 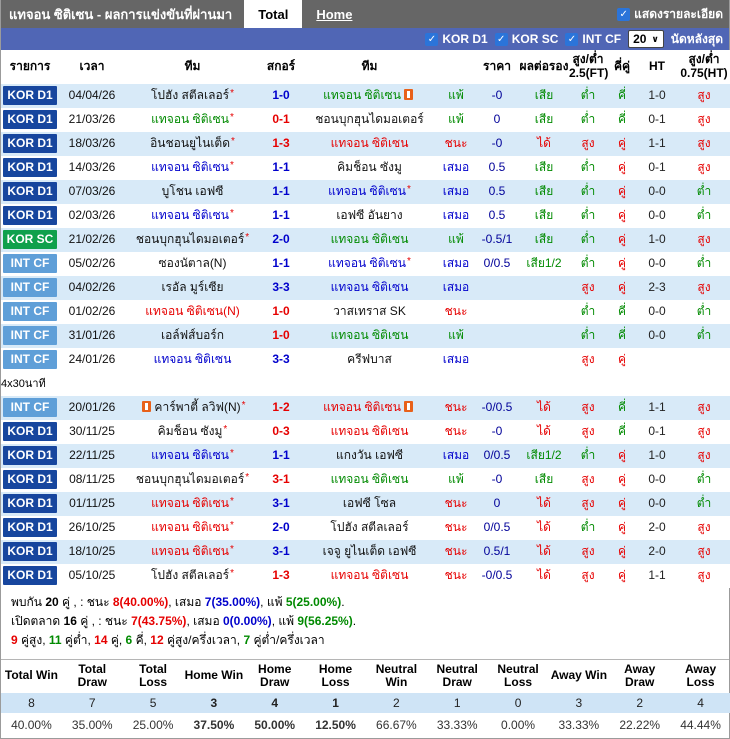 What do you see at coordinates (92, 703) in the screenshot?
I see `stats-count: 7` at bounding box center [92, 703].